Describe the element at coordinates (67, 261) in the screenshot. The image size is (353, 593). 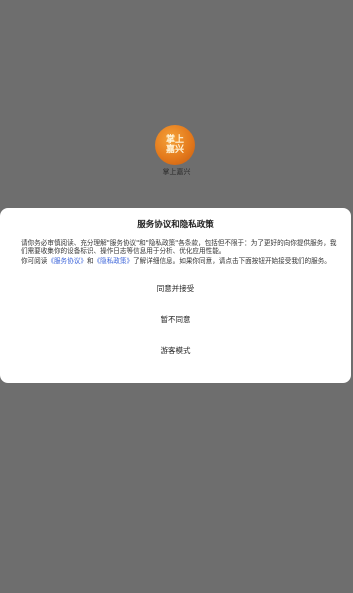
I see `service-agreement-link: 《服务协议》` at that location.